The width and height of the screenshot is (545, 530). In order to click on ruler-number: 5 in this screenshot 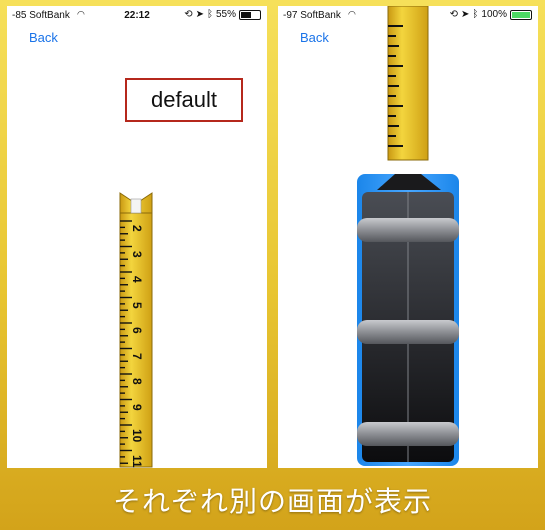, I will do `click(137, 305)`.